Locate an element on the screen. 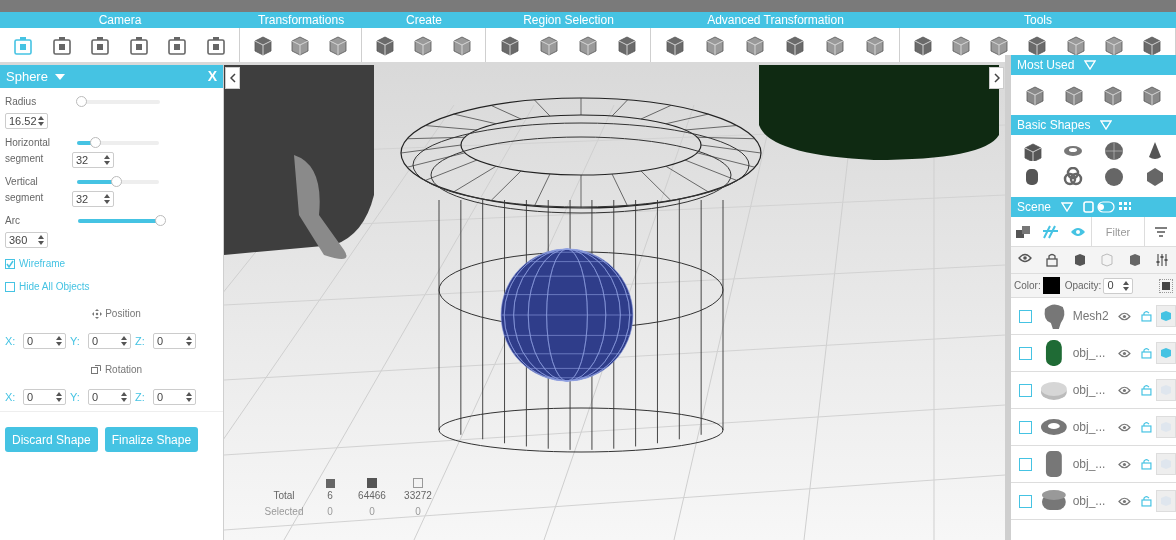 The width and height of the screenshot is (1176, 540). scene-object-row: Mesh2 is located at coordinates (1093, 316).